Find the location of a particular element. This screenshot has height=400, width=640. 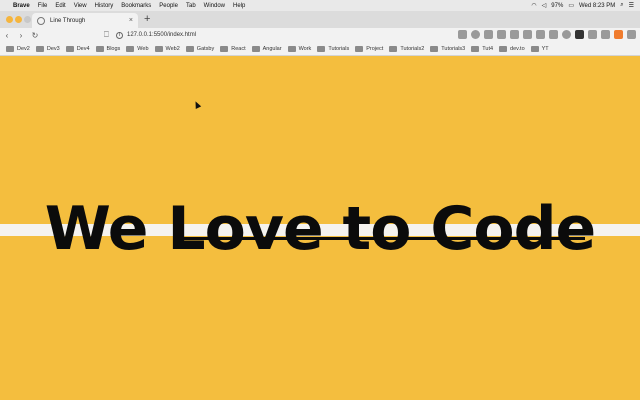

bookmark-label: YT is located at coordinates (545, 48).